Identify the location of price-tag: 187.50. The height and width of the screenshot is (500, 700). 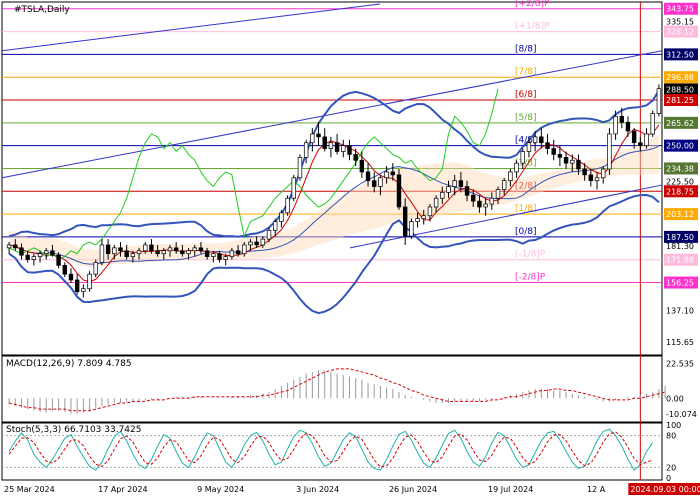
(680, 237).